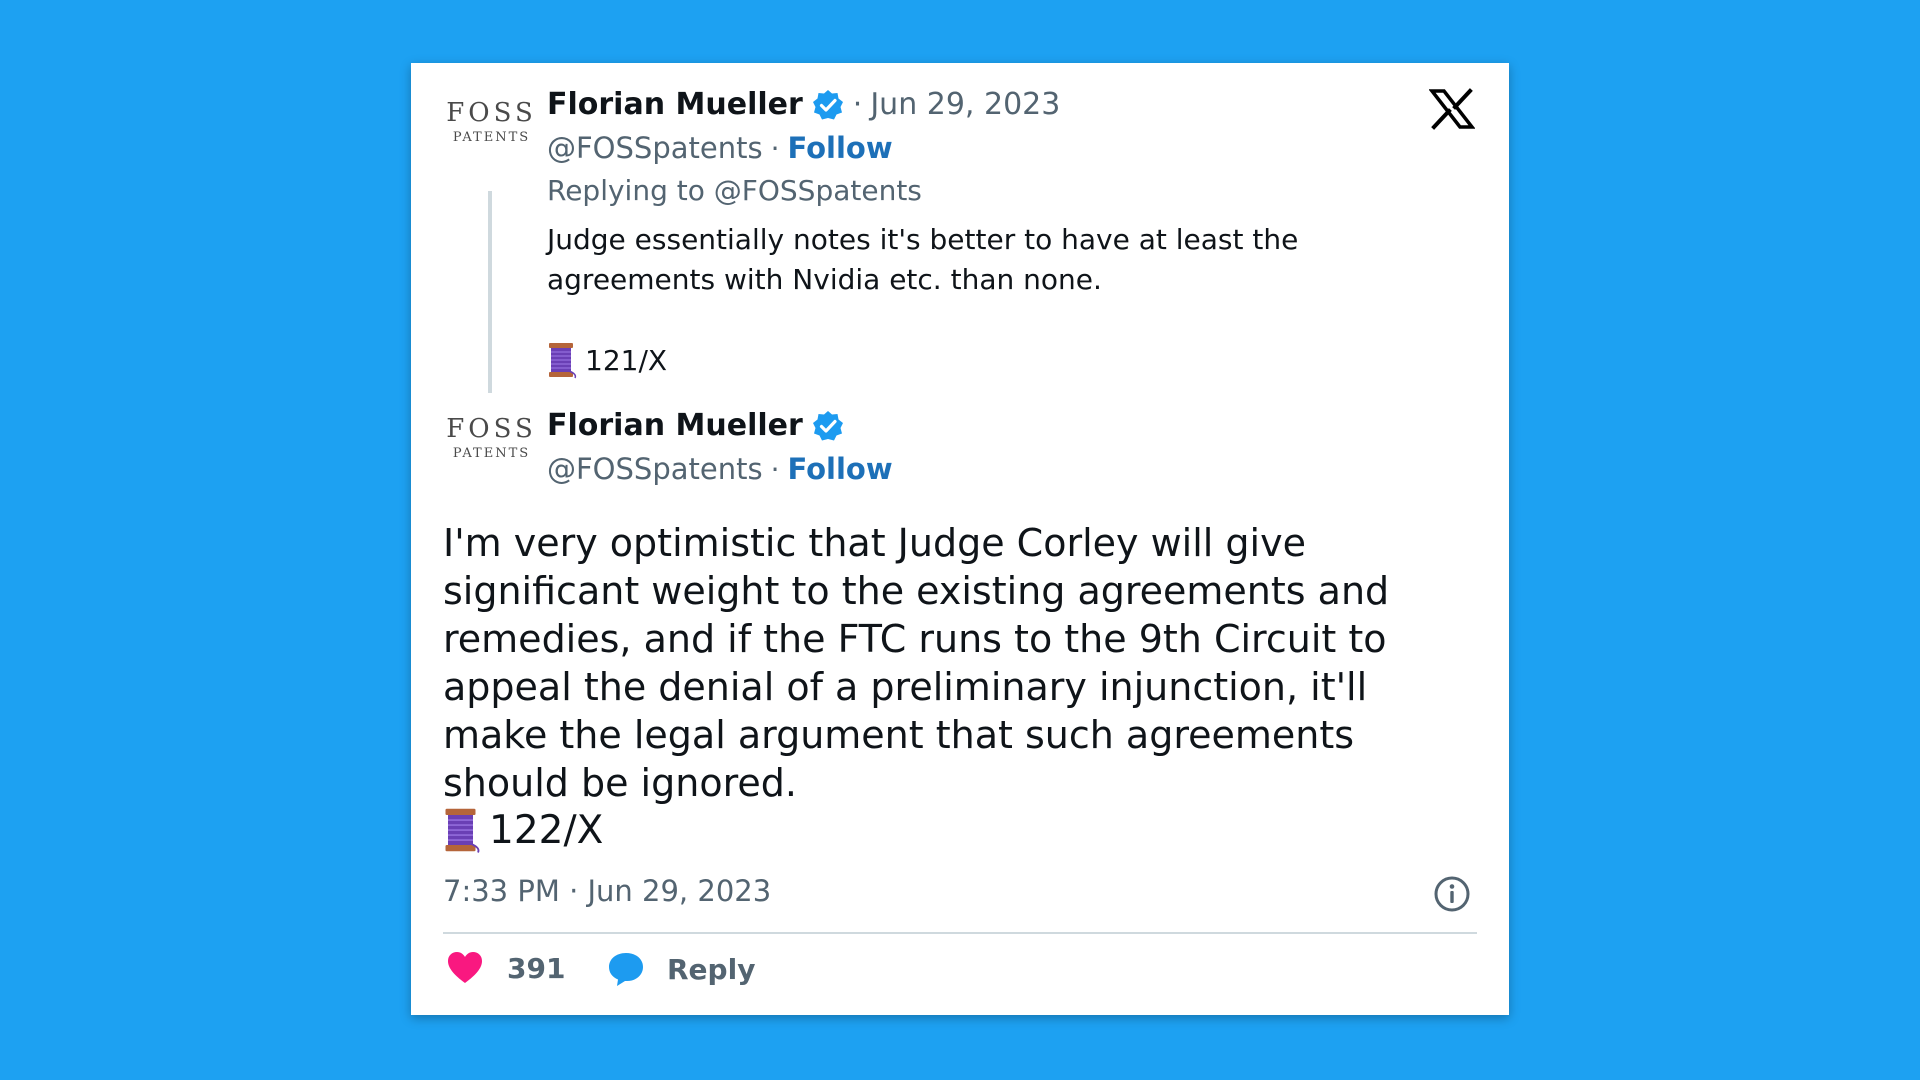 The image size is (1920, 1080). What do you see at coordinates (465, 967) in the screenshot?
I see `heart-icon` at bounding box center [465, 967].